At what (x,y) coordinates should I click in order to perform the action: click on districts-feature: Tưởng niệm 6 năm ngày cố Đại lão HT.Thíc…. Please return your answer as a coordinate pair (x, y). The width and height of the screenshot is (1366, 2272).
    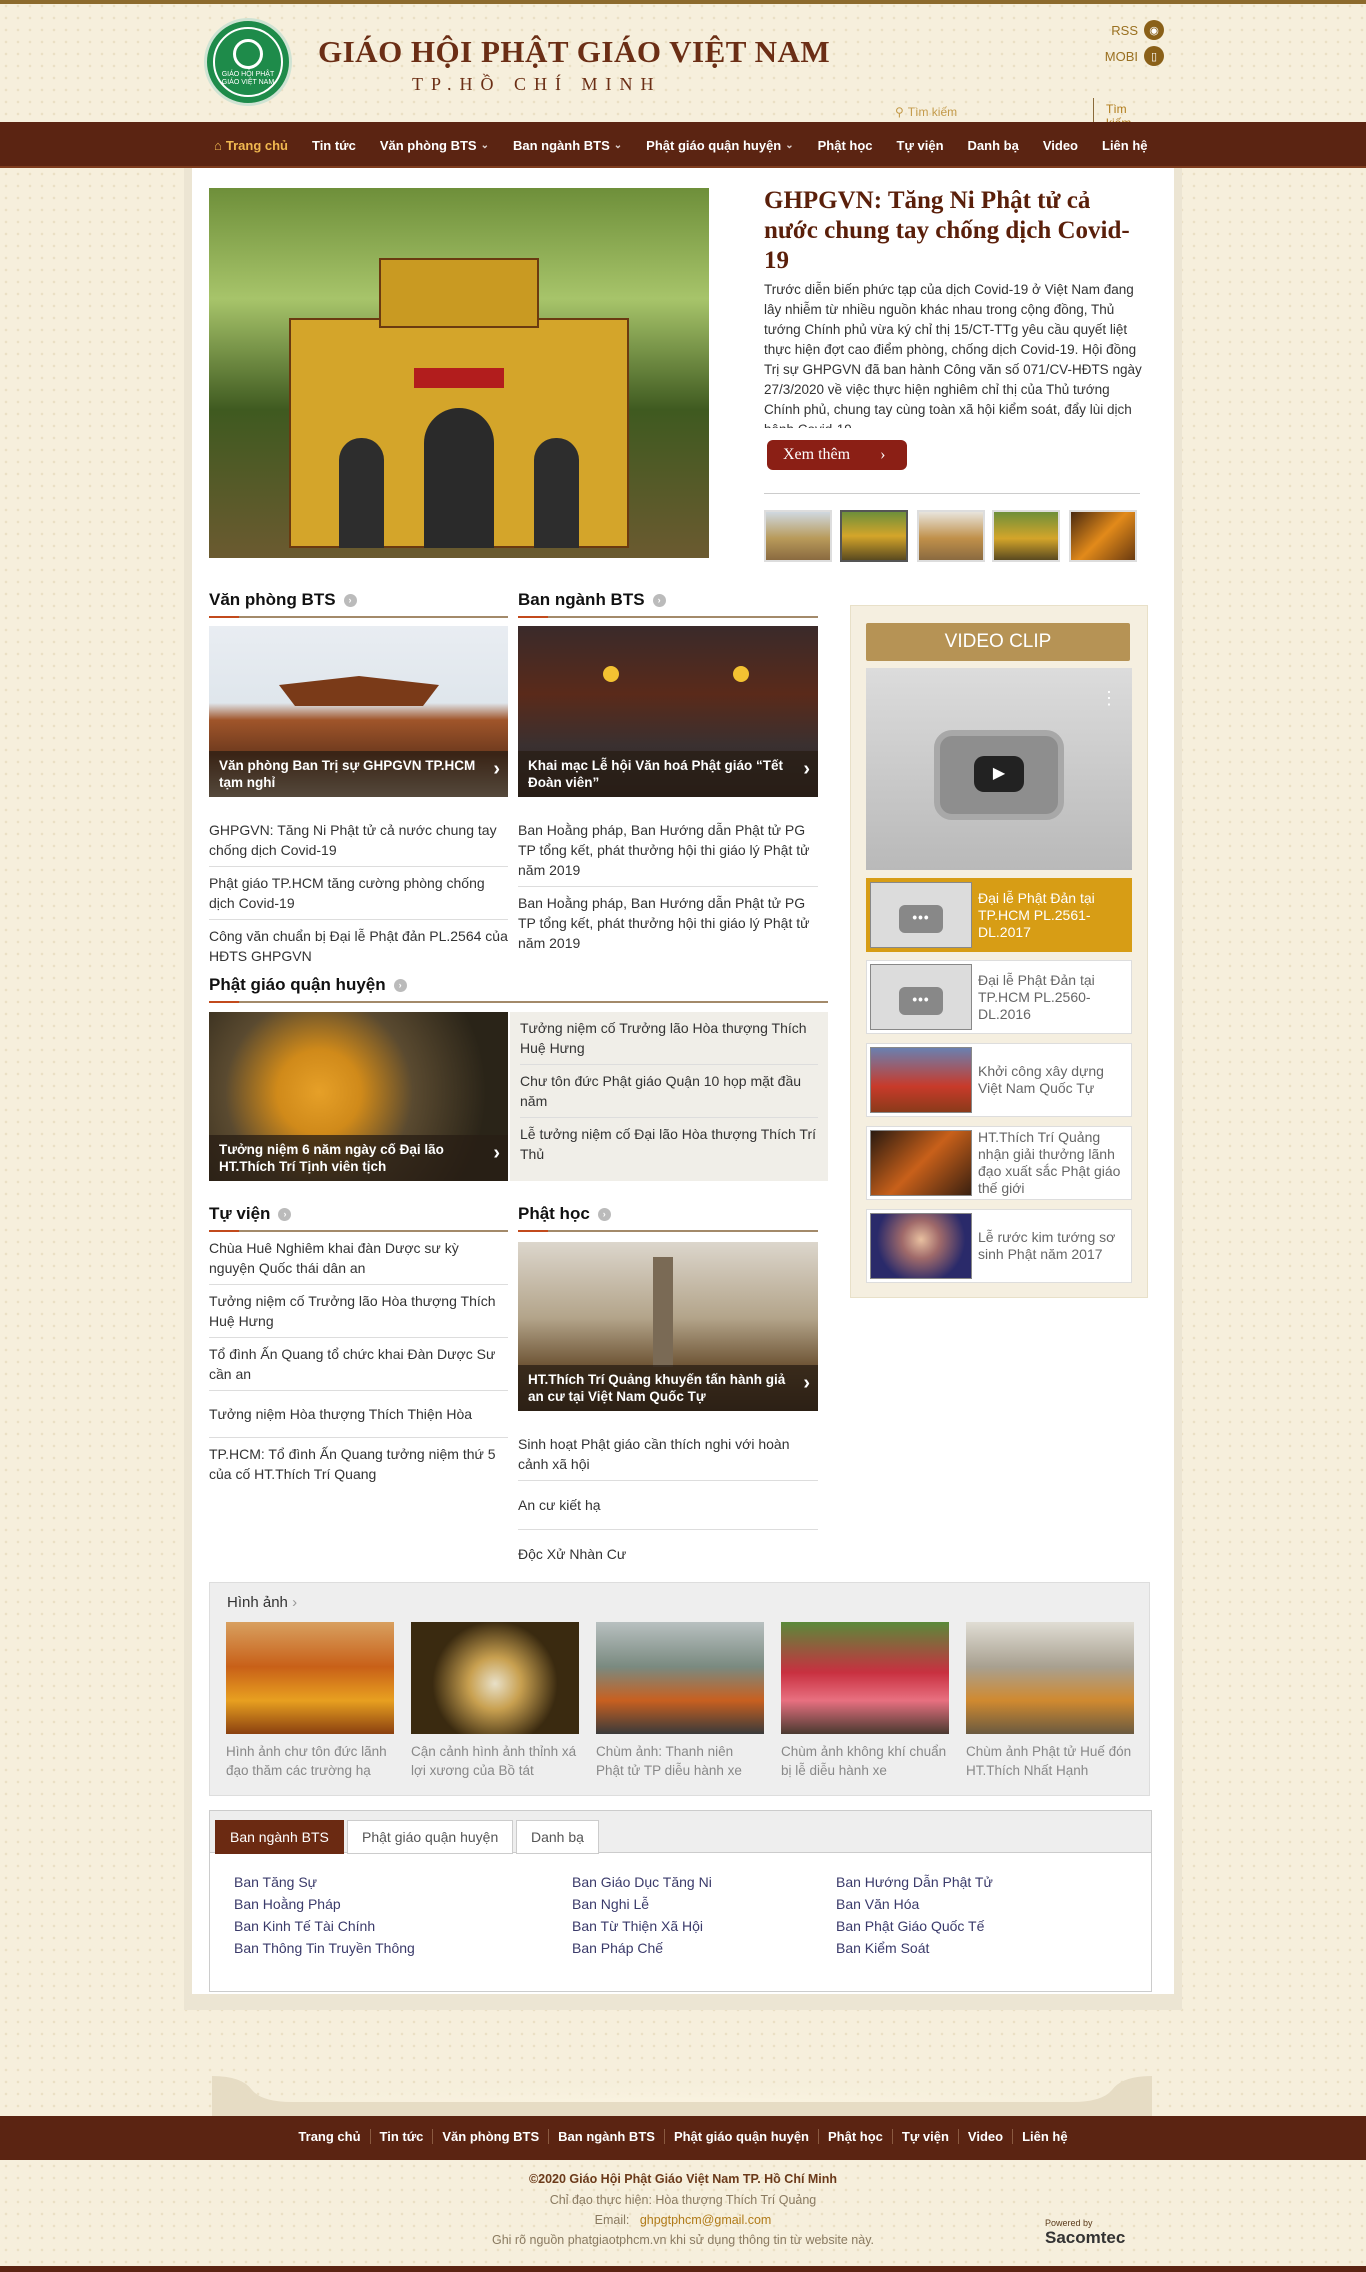
    Looking at the image, I should click on (358, 1096).